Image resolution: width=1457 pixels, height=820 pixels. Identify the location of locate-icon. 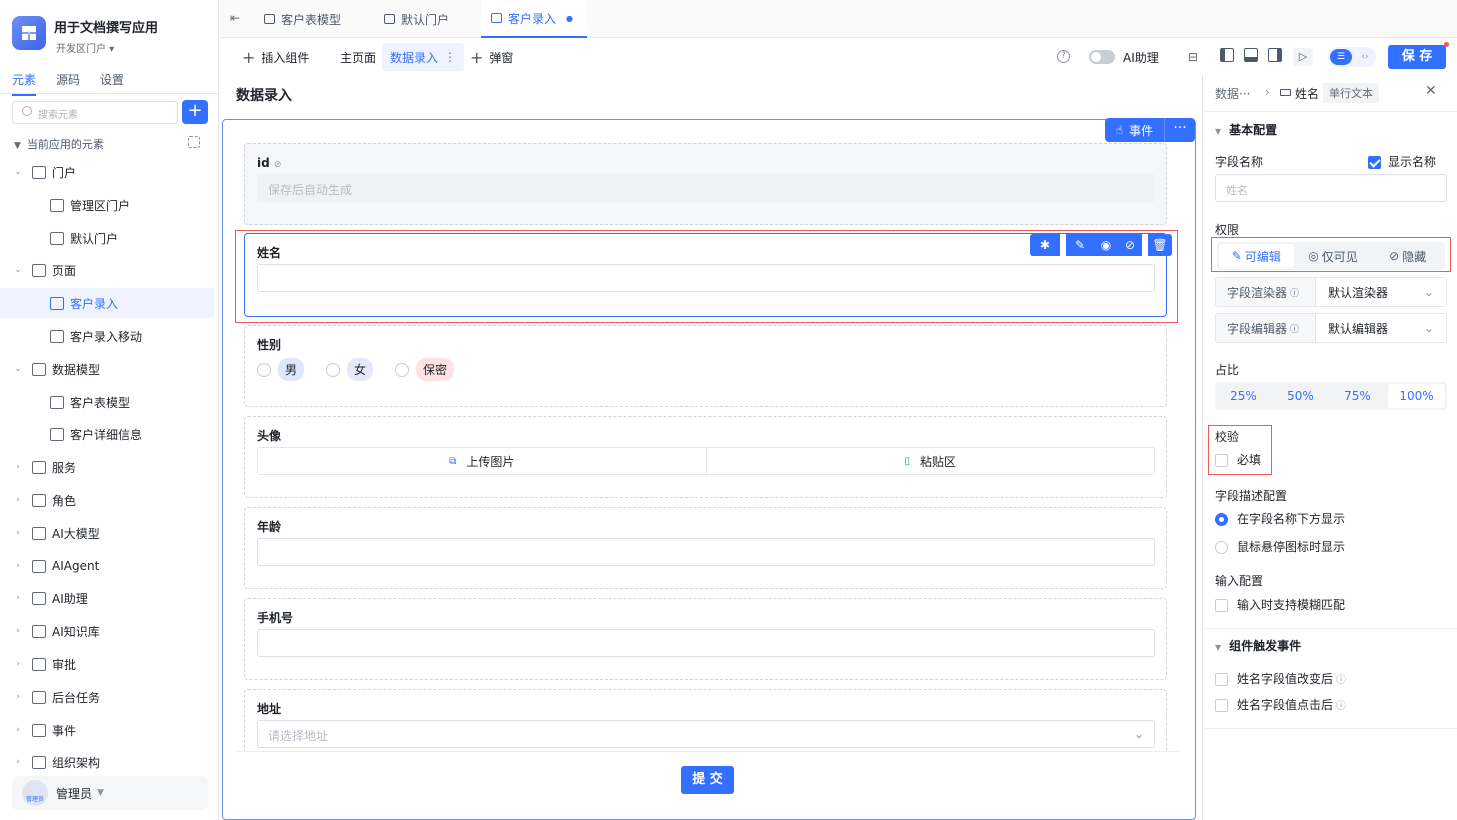
(194, 142).